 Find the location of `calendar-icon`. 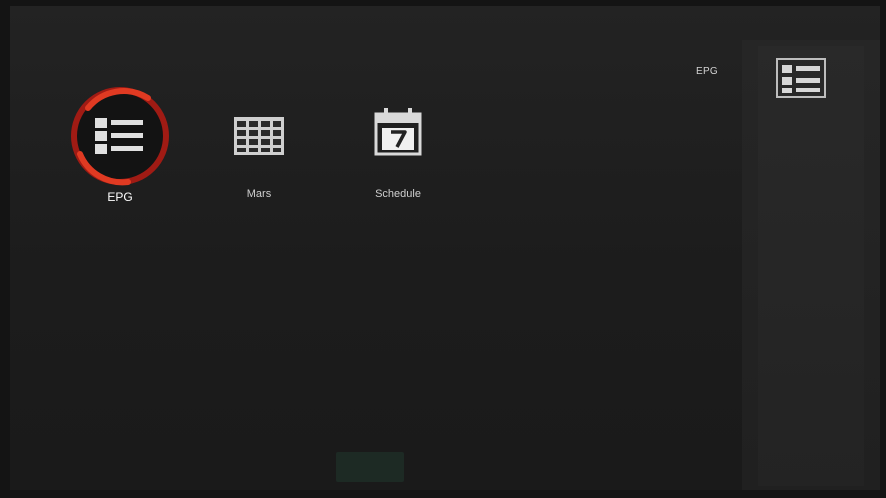

calendar-icon is located at coordinates (398, 132).